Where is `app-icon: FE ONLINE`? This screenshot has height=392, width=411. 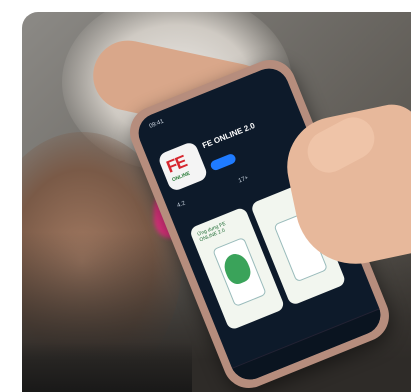
app-icon: FE ONLINE is located at coordinates (182, 166).